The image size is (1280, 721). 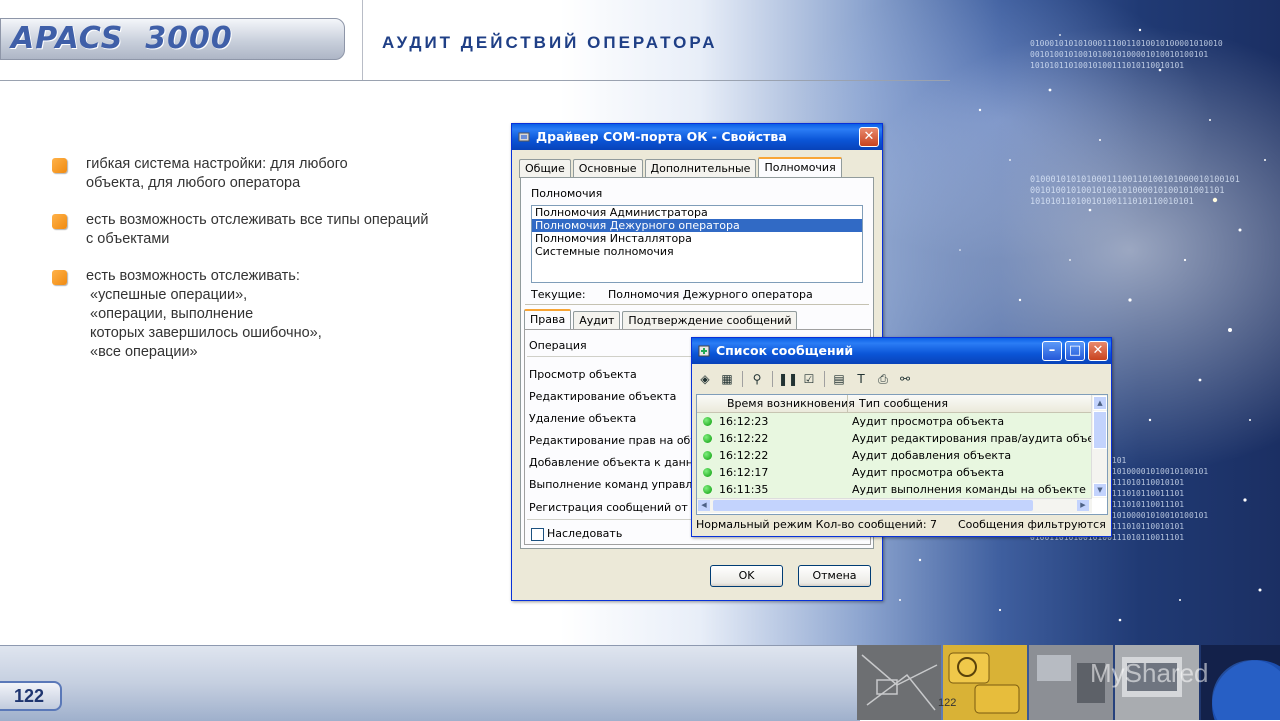 I want to click on operation-row: Редактирование прав на объект, so click(x=623, y=440).